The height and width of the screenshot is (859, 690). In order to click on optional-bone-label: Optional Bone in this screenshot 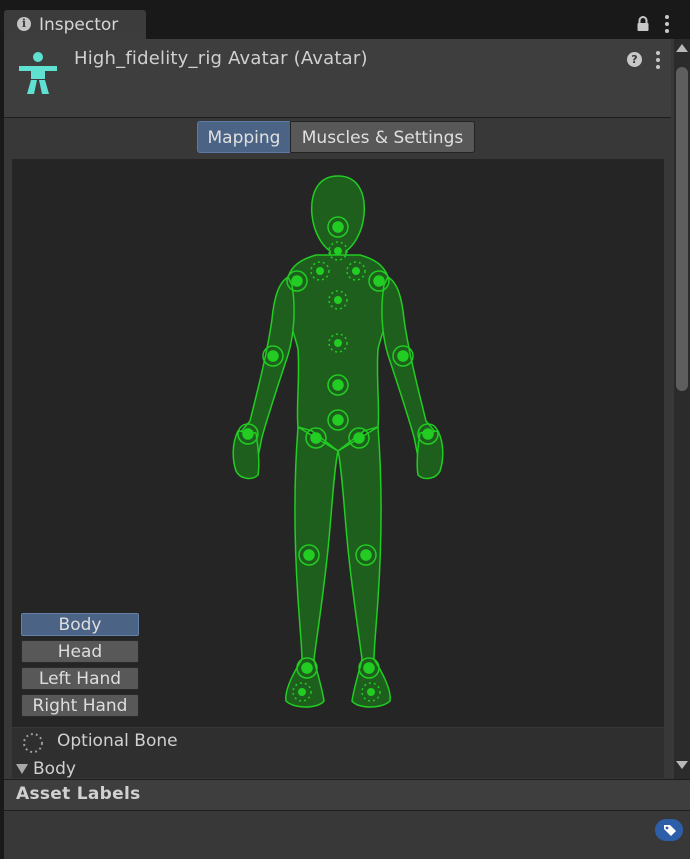, I will do `click(117, 741)`.